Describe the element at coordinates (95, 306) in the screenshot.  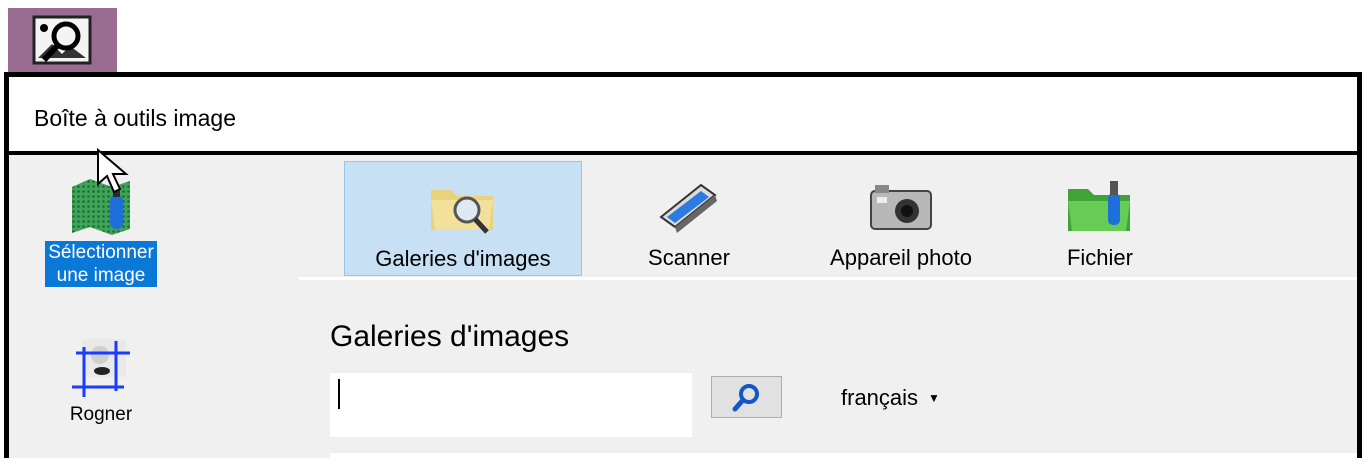
I see `sidebar: Sélectionner une image Rogner` at that location.